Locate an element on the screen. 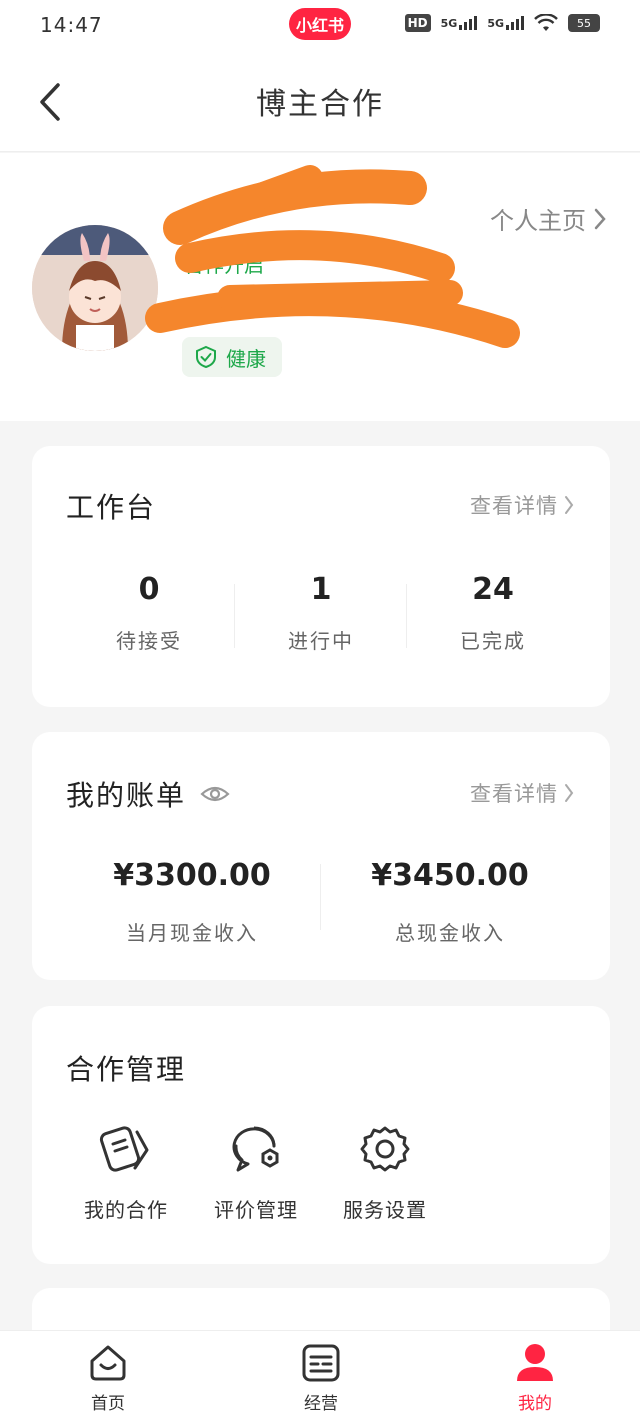  page-header: 博主合作 is located at coordinates (320, 101).